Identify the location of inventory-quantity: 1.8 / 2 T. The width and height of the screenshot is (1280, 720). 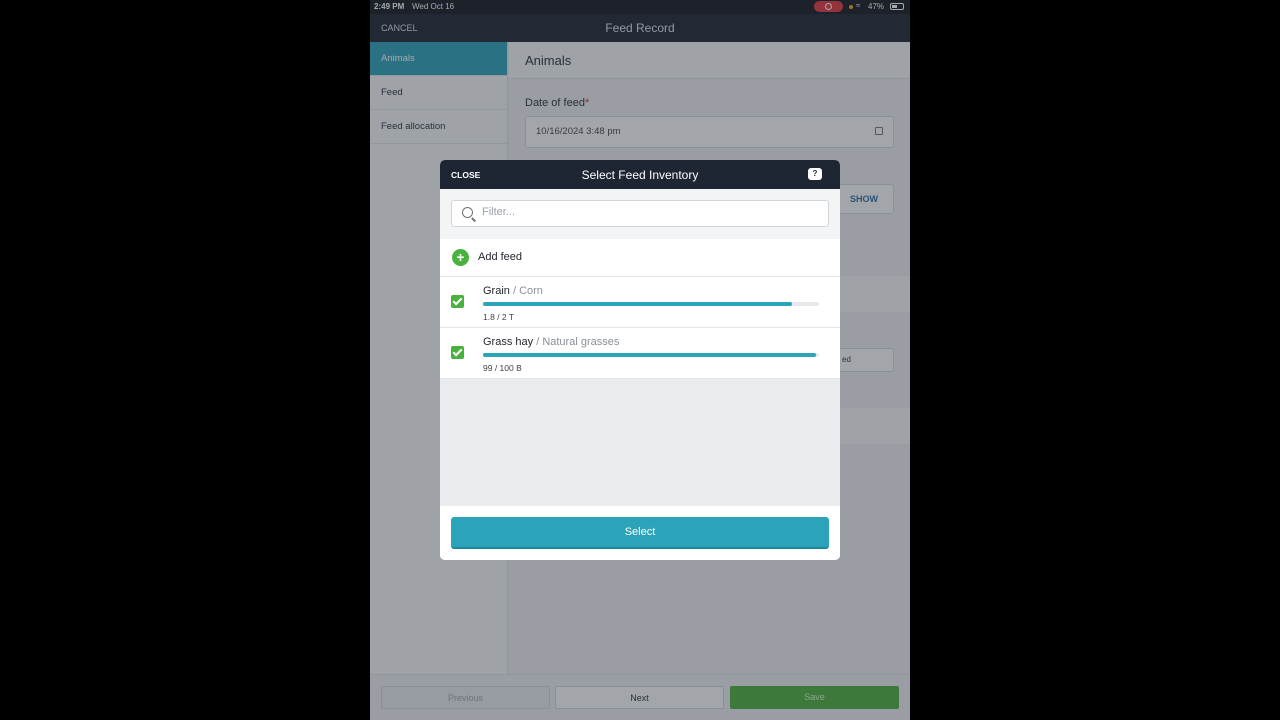
(499, 317).